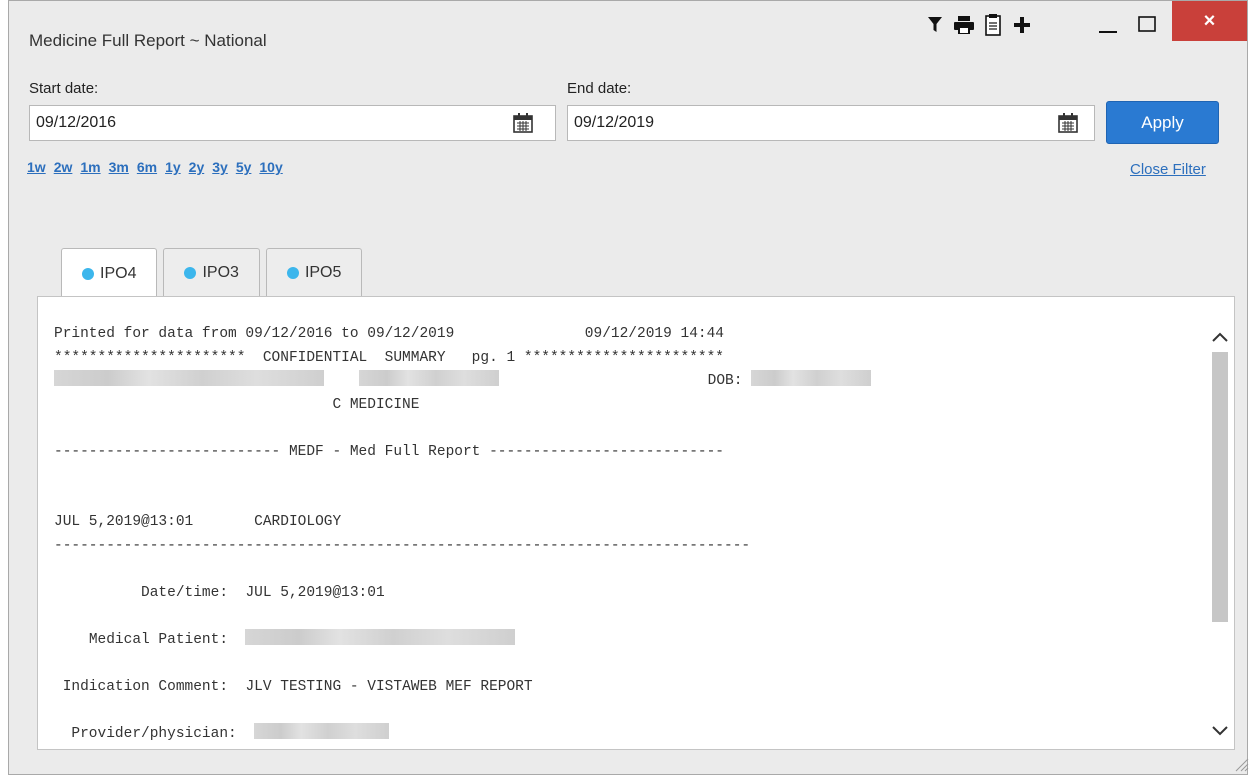 The image size is (1257, 782). I want to click on close-filter-link: Close Filter, so click(1168, 169).